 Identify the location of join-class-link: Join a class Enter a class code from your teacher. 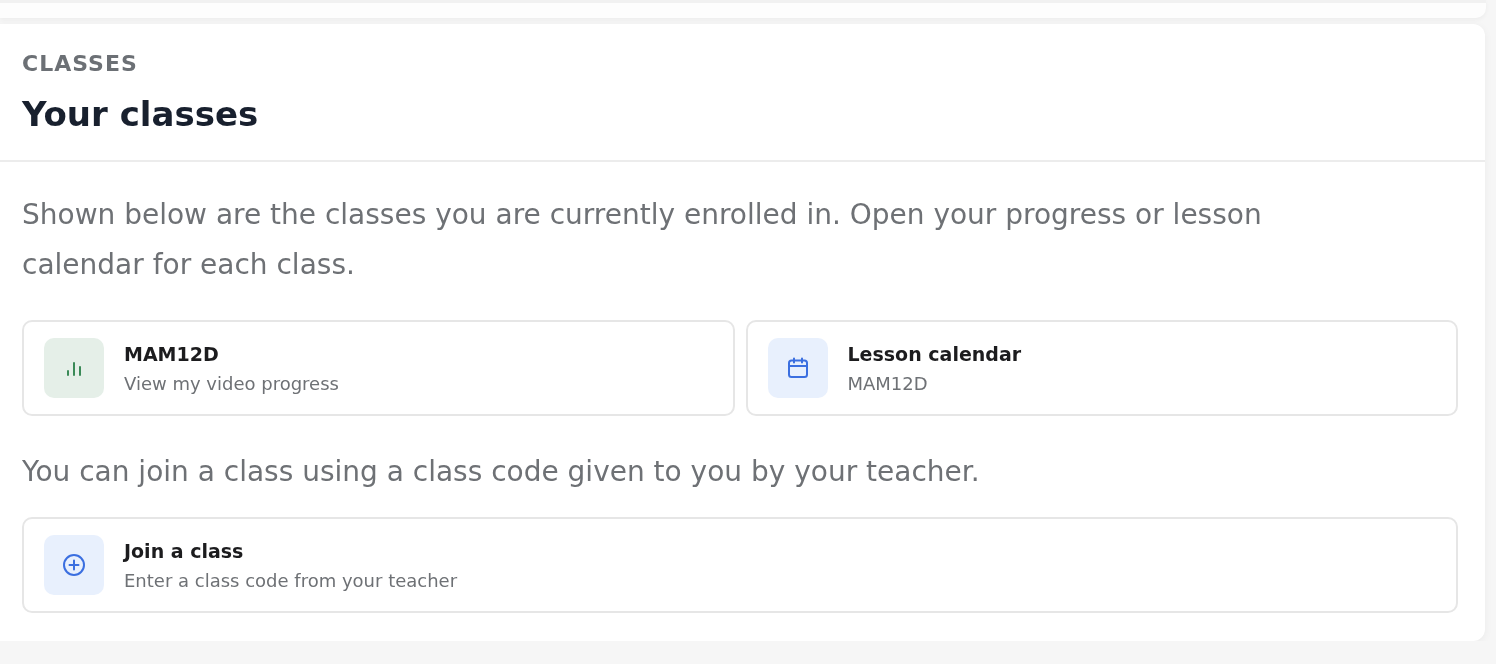
(740, 565).